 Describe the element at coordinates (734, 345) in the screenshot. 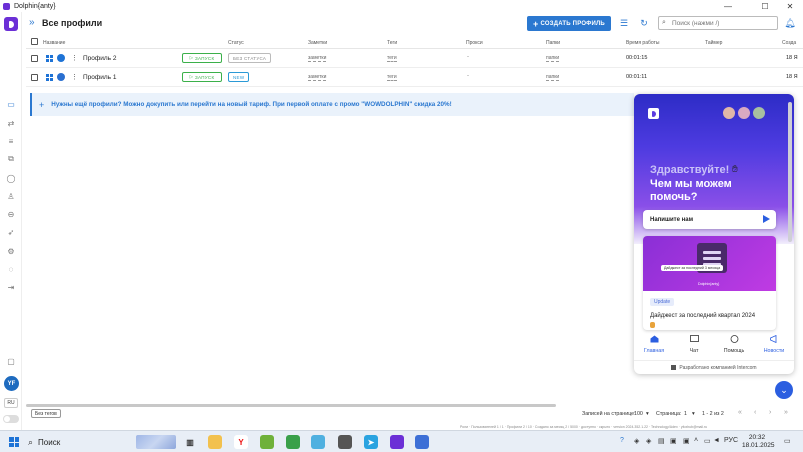

I see `intercom-tab-help: Помощь` at that location.